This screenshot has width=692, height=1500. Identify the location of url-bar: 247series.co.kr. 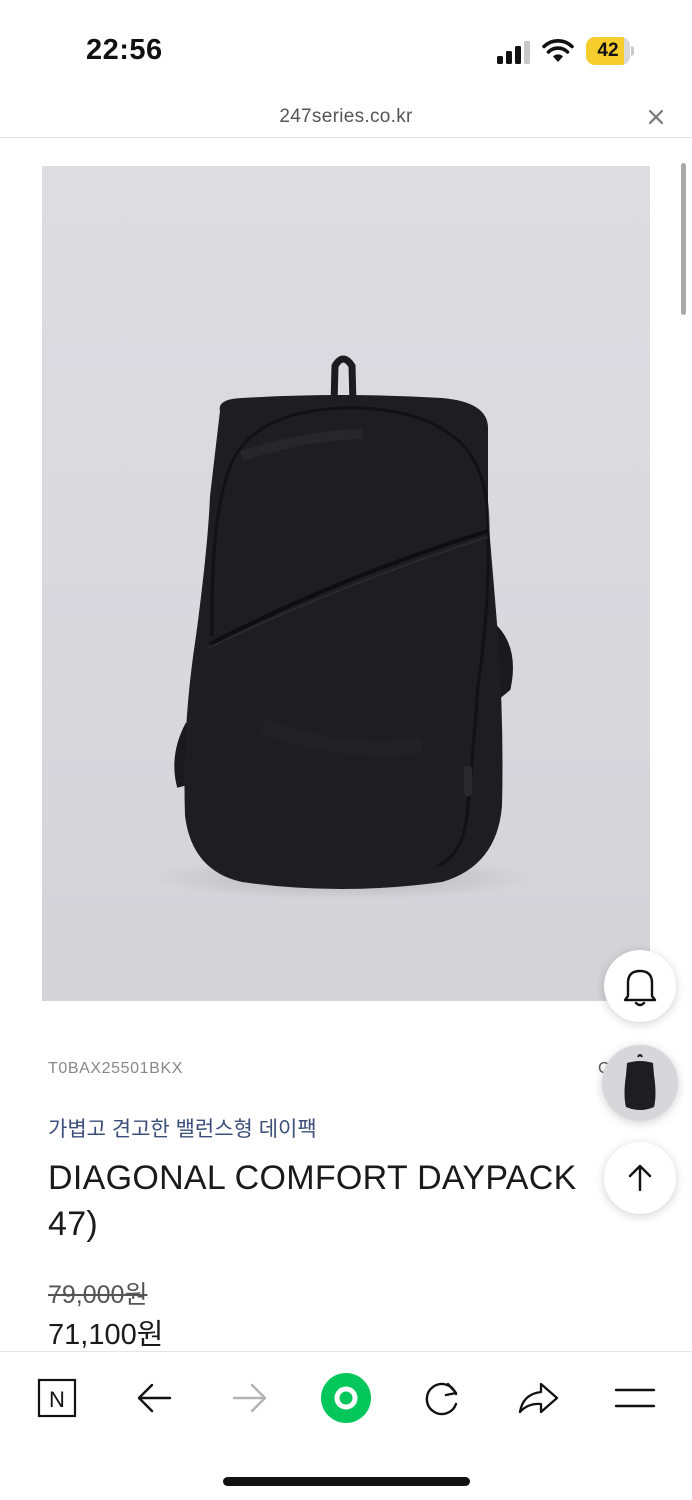
(346, 117).